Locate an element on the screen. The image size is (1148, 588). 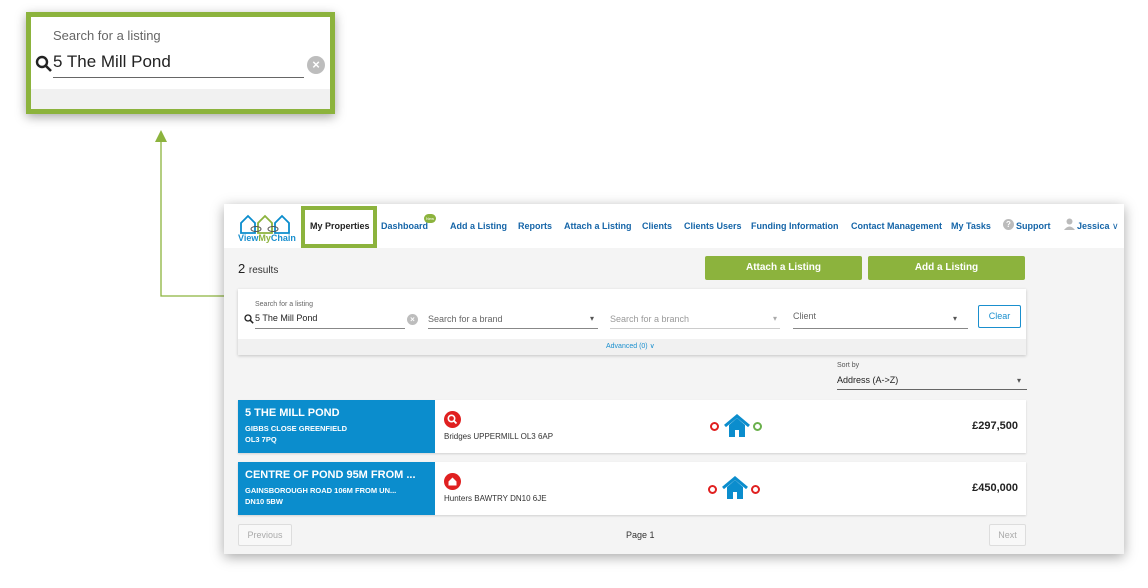
logo-text: ViewMyChain is located at coordinates (267, 238).